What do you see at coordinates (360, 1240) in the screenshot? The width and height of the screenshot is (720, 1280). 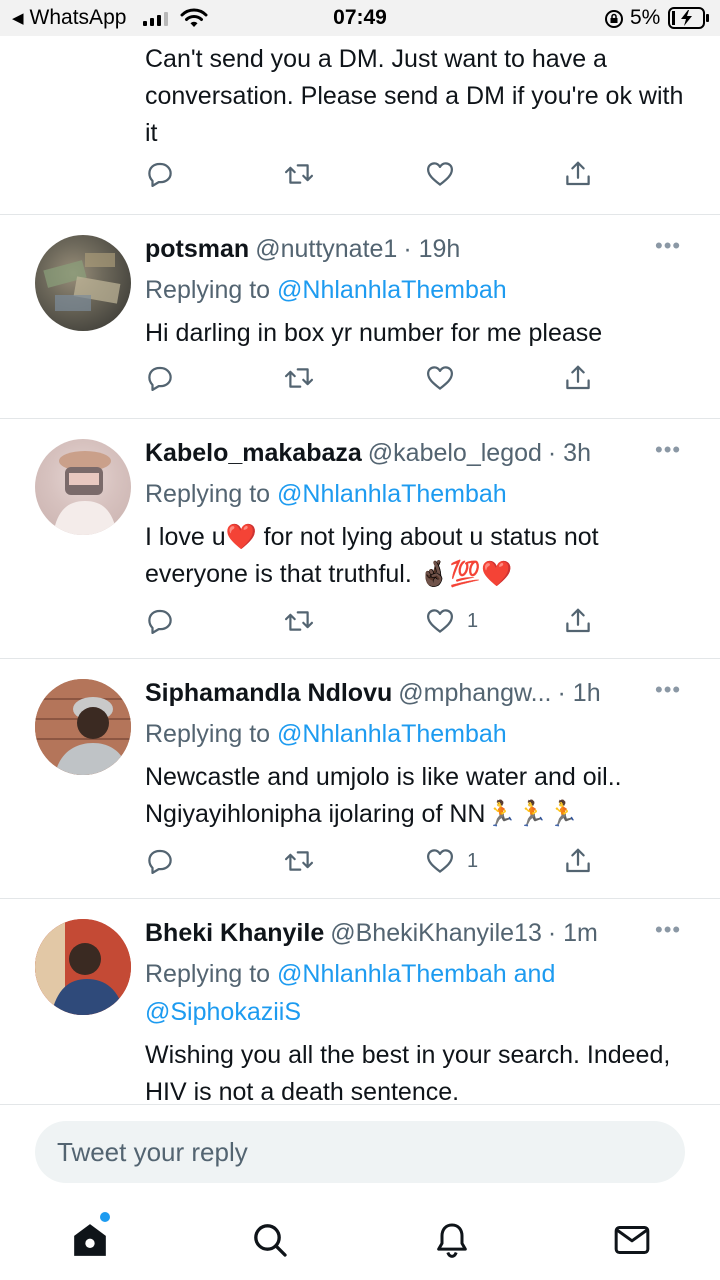 I see `bottom-nav` at bounding box center [360, 1240].